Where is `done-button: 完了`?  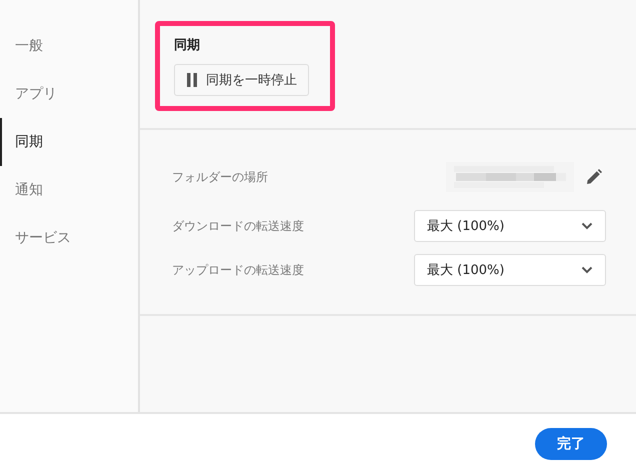
done-button: 完了 is located at coordinates (571, 444).